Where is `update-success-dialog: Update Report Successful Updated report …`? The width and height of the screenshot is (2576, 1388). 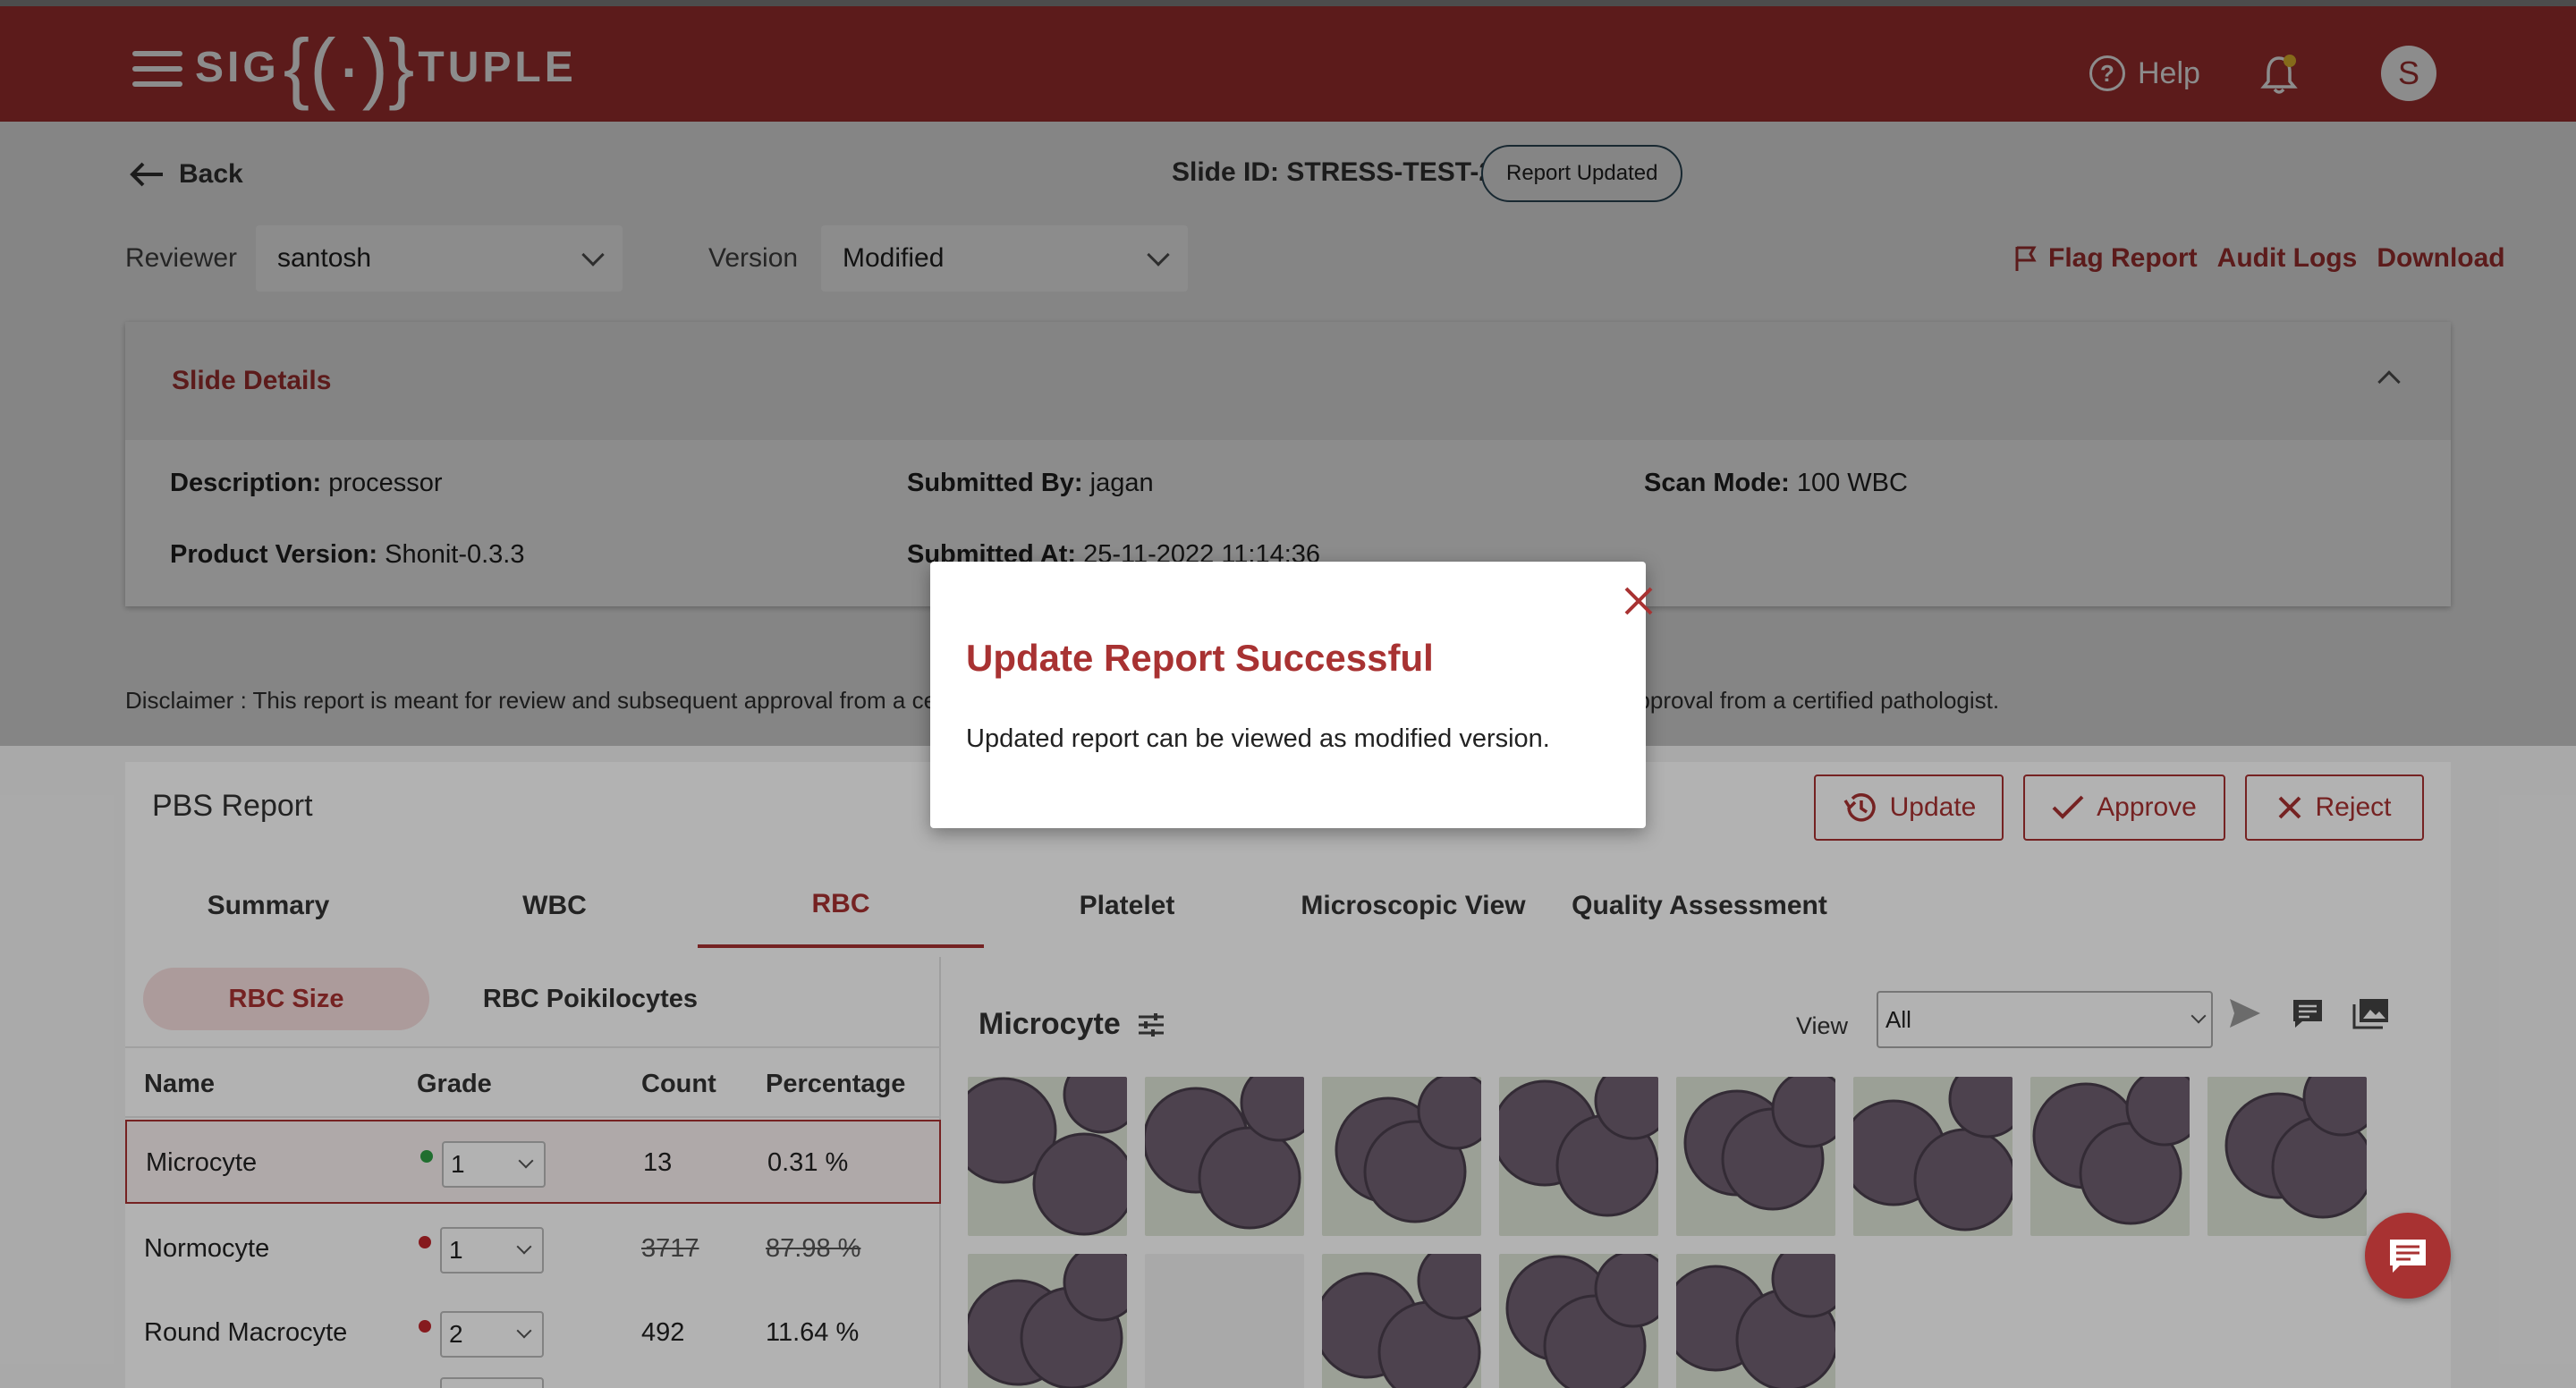 update-success-dialog: Update Report Successful Updated report … is located at coordinates (1291, 695).